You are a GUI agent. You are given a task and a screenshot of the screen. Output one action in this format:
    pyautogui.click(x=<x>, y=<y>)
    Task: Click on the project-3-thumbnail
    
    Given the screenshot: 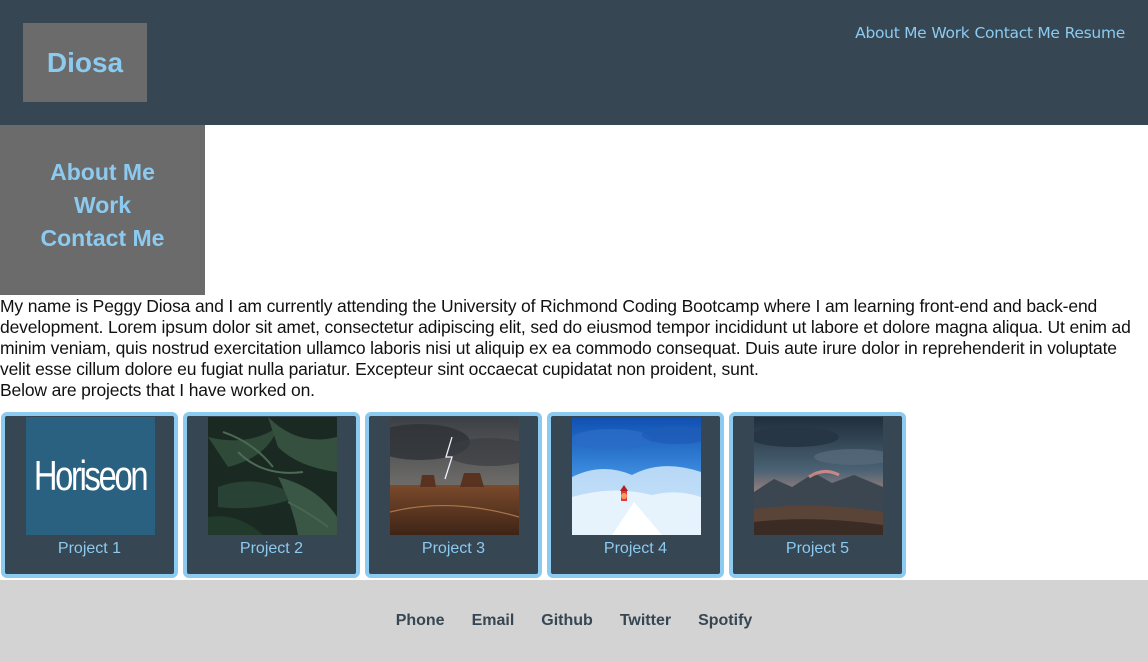 What is the action you would take?
    pyautogui.click(x=454, y=476)
    